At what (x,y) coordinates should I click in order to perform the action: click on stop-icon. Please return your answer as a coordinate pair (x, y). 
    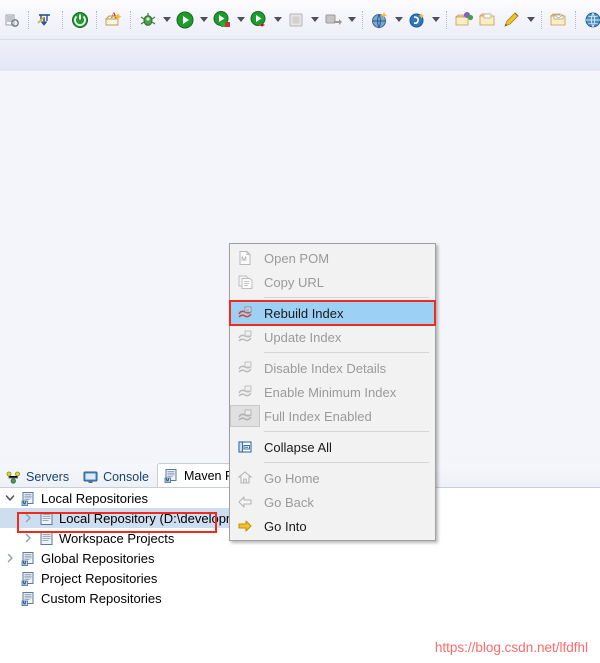
    Looking at the image, I should click on (296, 20).